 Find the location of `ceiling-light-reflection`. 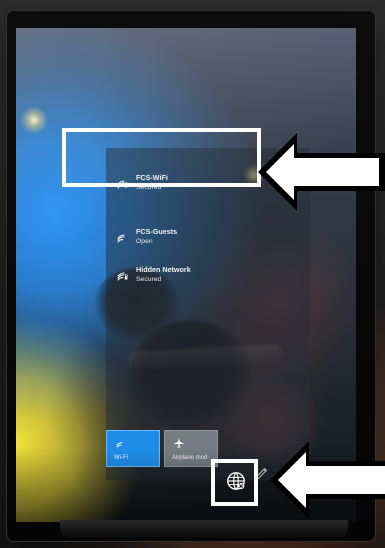

ceiling-light-reflection is located at coordinates (34, 120).